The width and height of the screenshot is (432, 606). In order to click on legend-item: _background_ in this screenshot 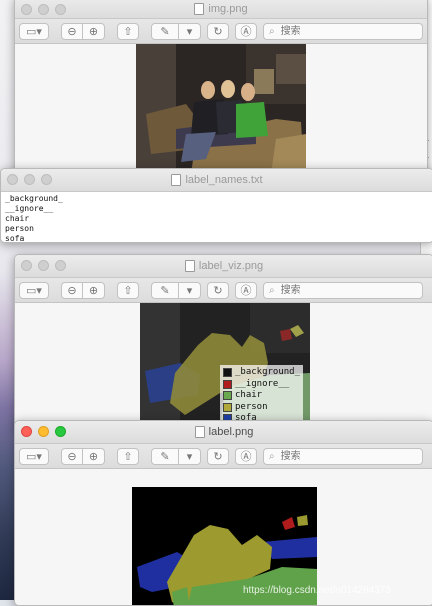, I will do `click(261, 373)`.